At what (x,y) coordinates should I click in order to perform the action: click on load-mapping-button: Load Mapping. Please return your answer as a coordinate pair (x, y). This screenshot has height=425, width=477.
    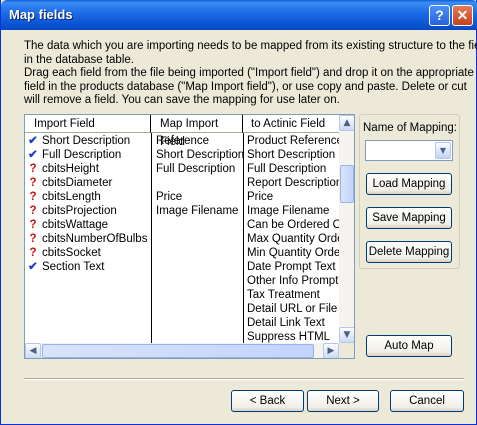
    Looking at the image, I should click on (409, 184).